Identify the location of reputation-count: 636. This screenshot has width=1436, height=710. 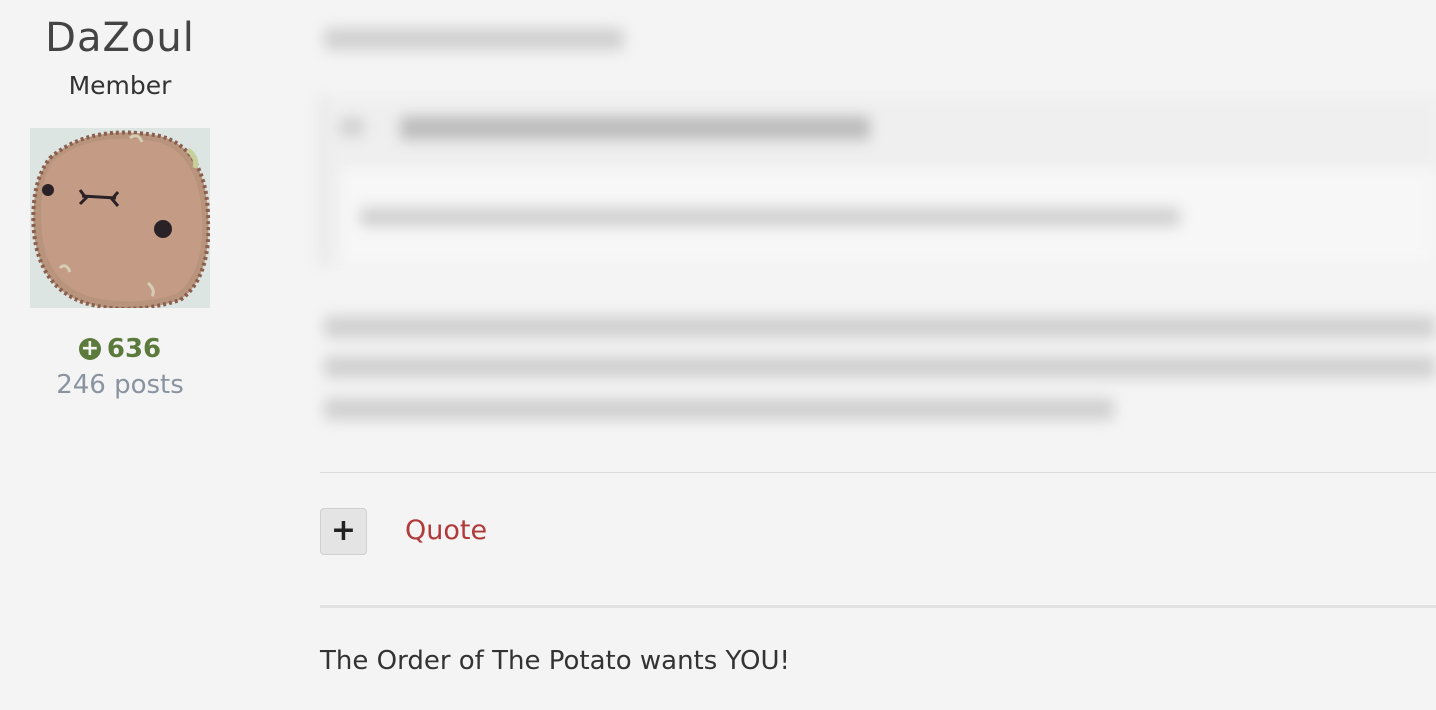
(134, 349).